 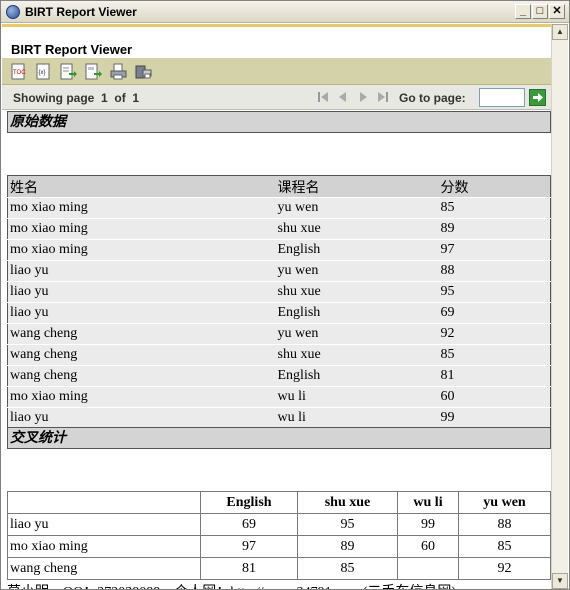 I want to click on column-header-score: 分数, so click(x=494, y=186).